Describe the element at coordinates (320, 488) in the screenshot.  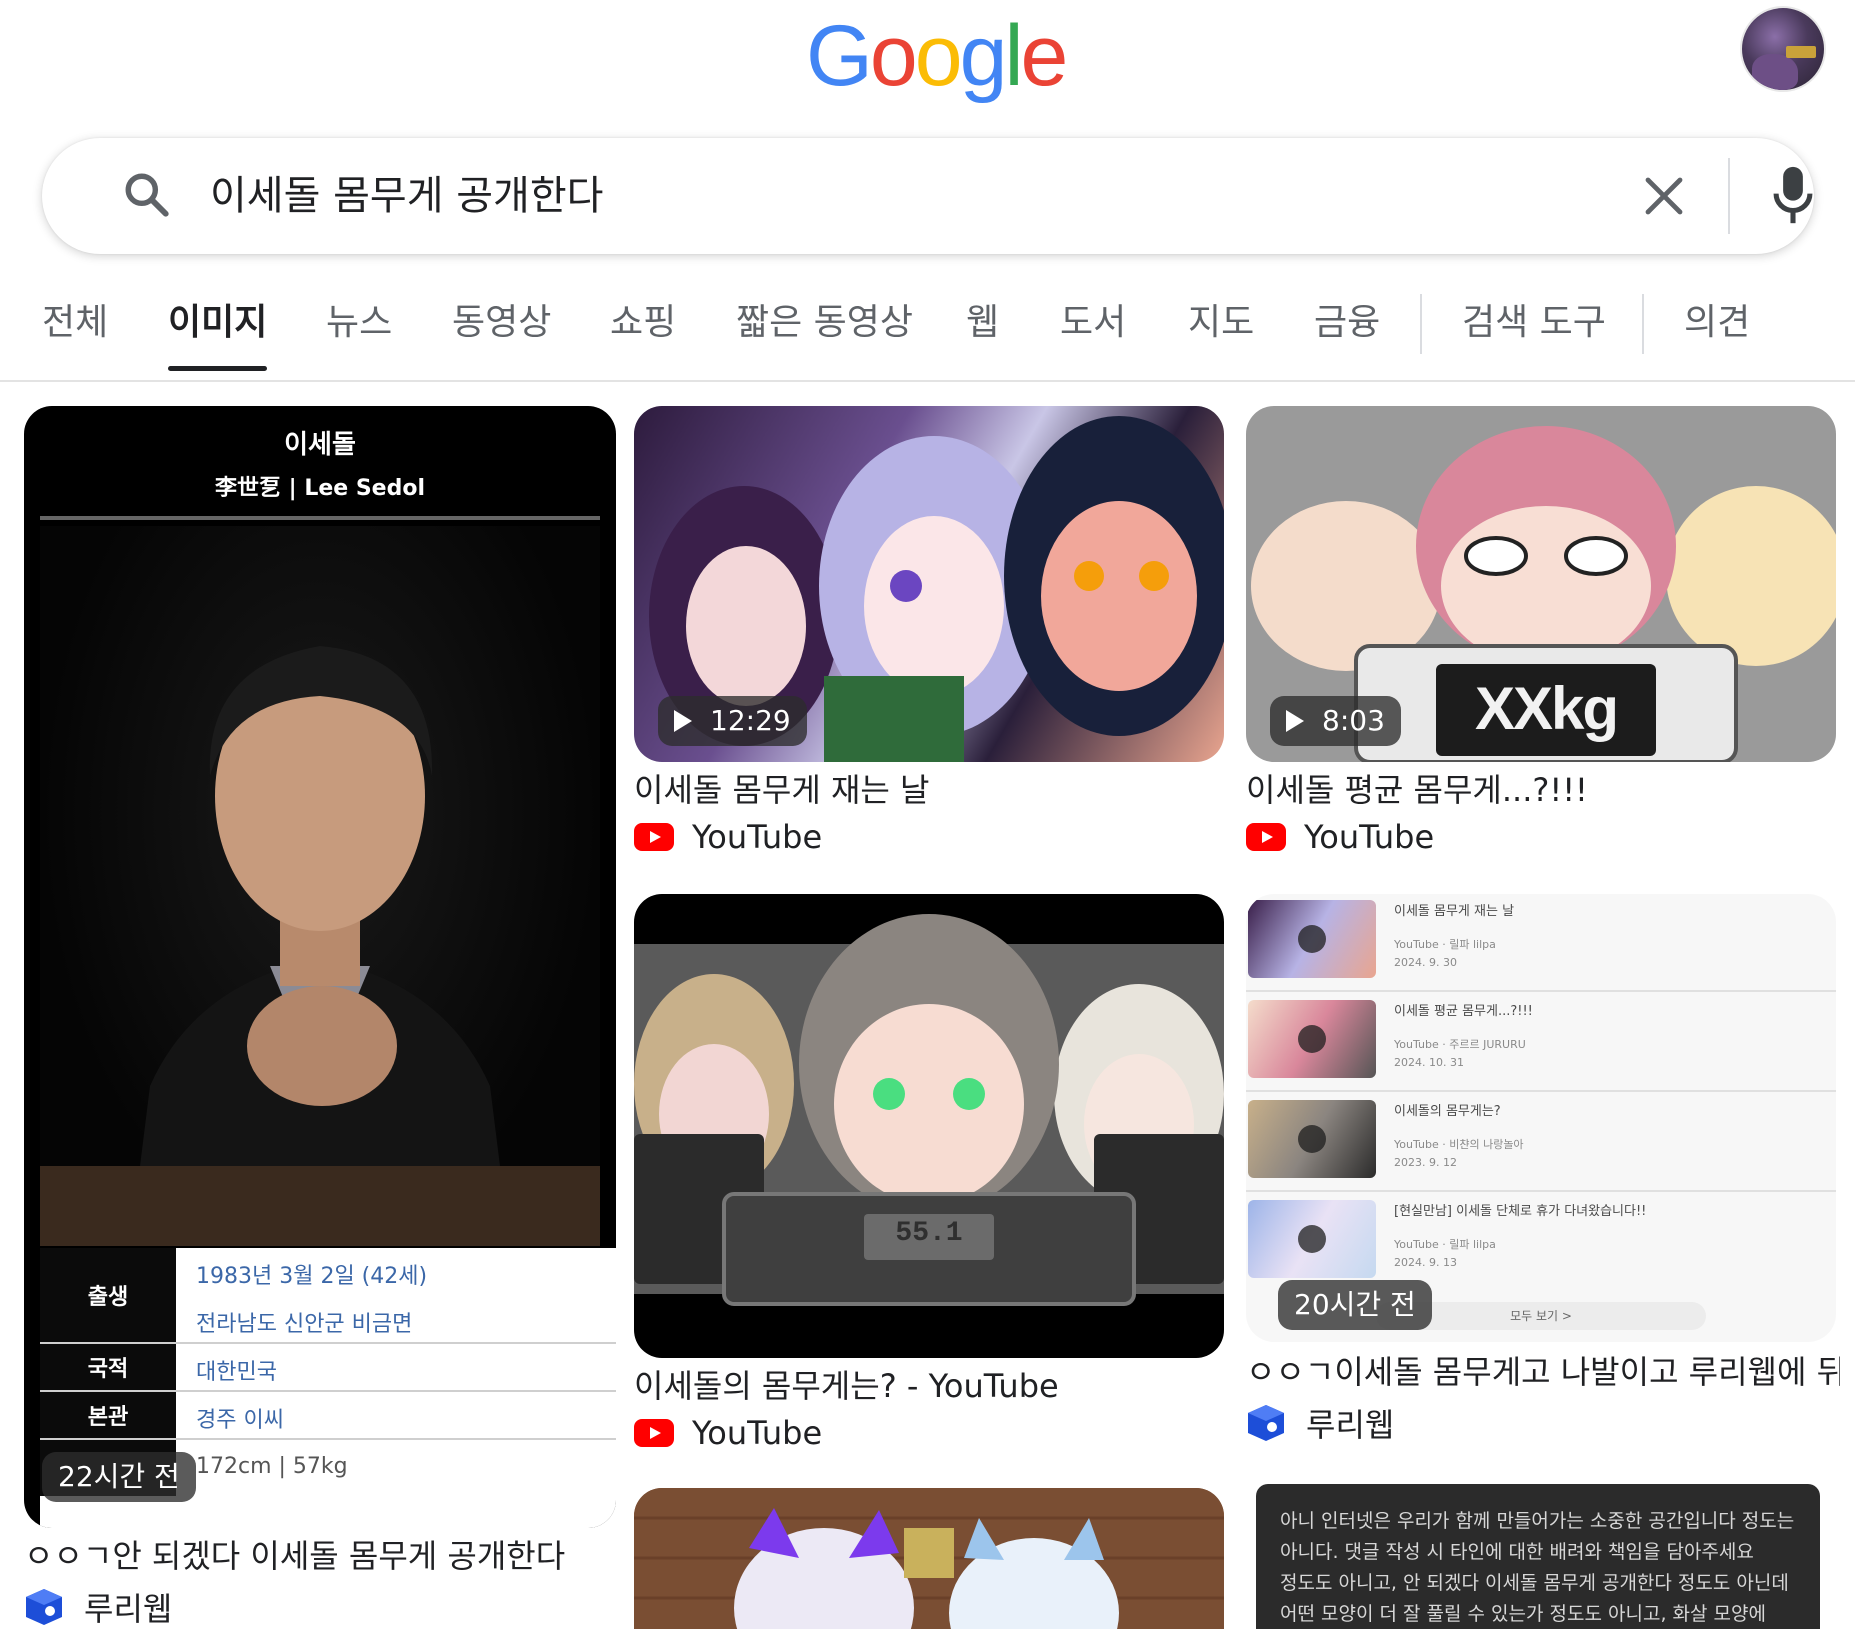
I see `image-card-subtitle: 李世乭 | Lee Sedol` at that location.